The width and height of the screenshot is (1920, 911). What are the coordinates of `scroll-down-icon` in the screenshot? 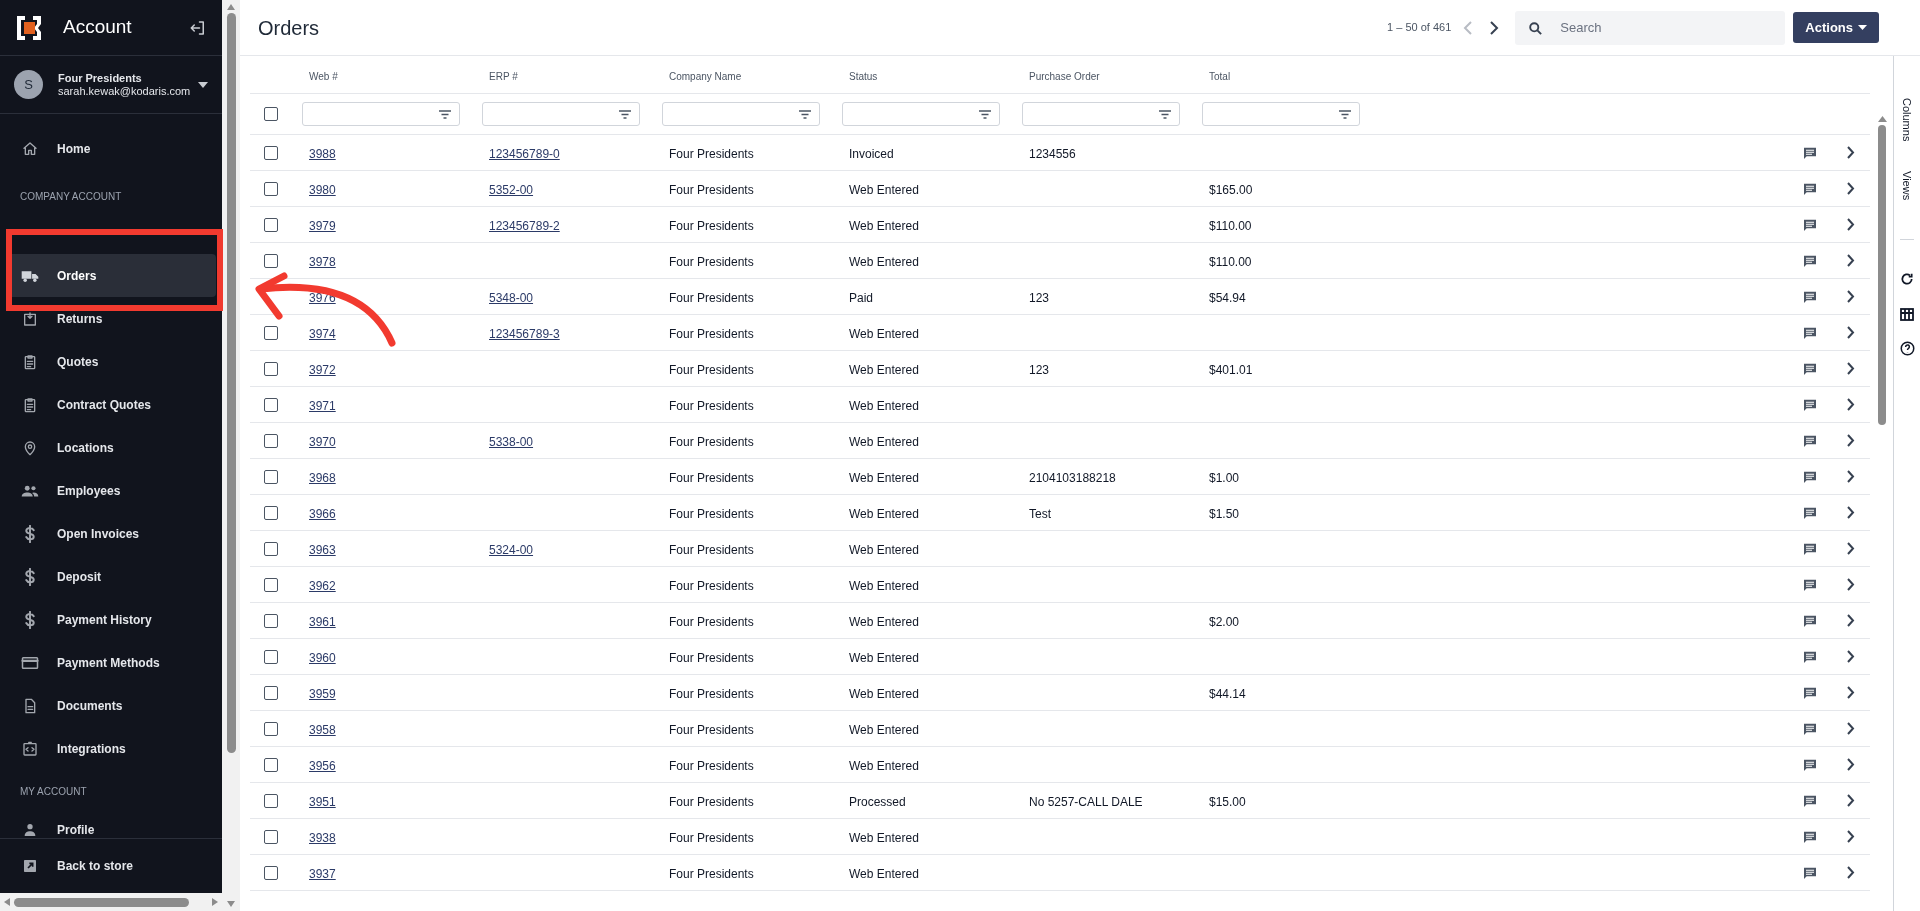 It's located at (231, 904).